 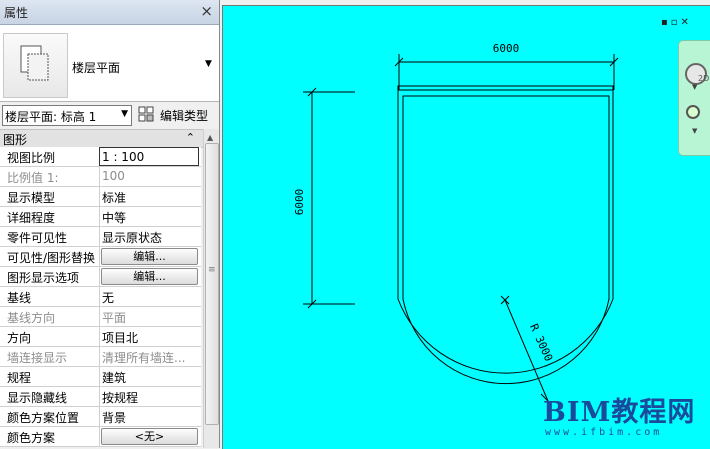 I want to click on property-label: 颜色方案位置, so click(x=43, y=418).